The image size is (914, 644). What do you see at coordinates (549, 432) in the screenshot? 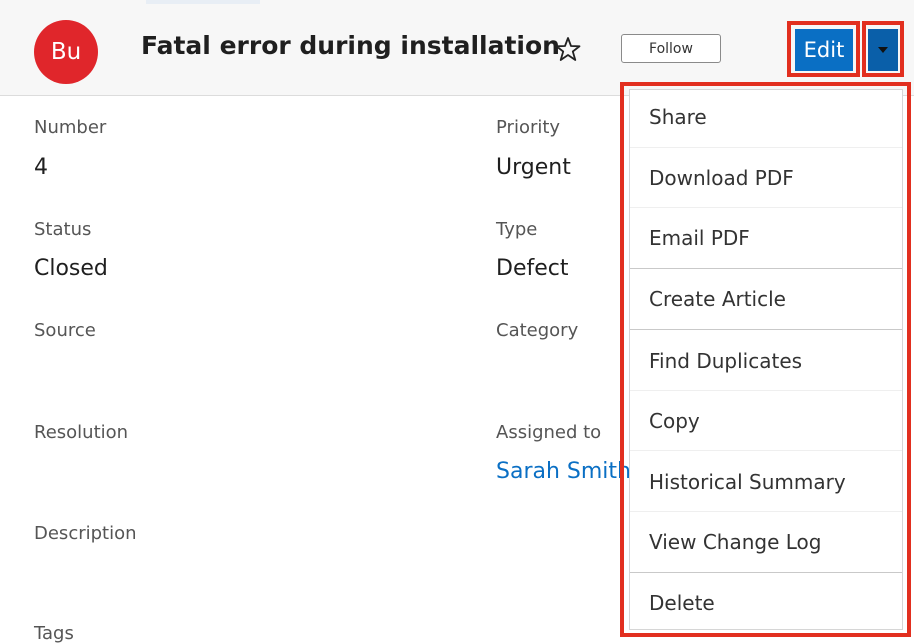
I see `field-label-assigned-to: Assigned to` at bounding box center [549, 432].